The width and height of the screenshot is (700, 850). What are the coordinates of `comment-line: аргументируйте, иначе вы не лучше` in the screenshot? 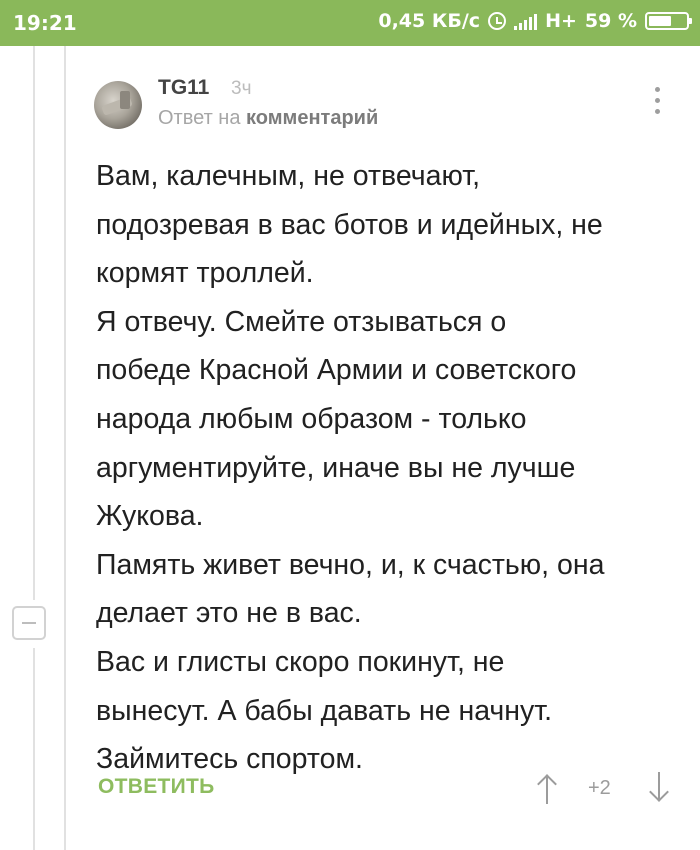 It's located at (336, 467).